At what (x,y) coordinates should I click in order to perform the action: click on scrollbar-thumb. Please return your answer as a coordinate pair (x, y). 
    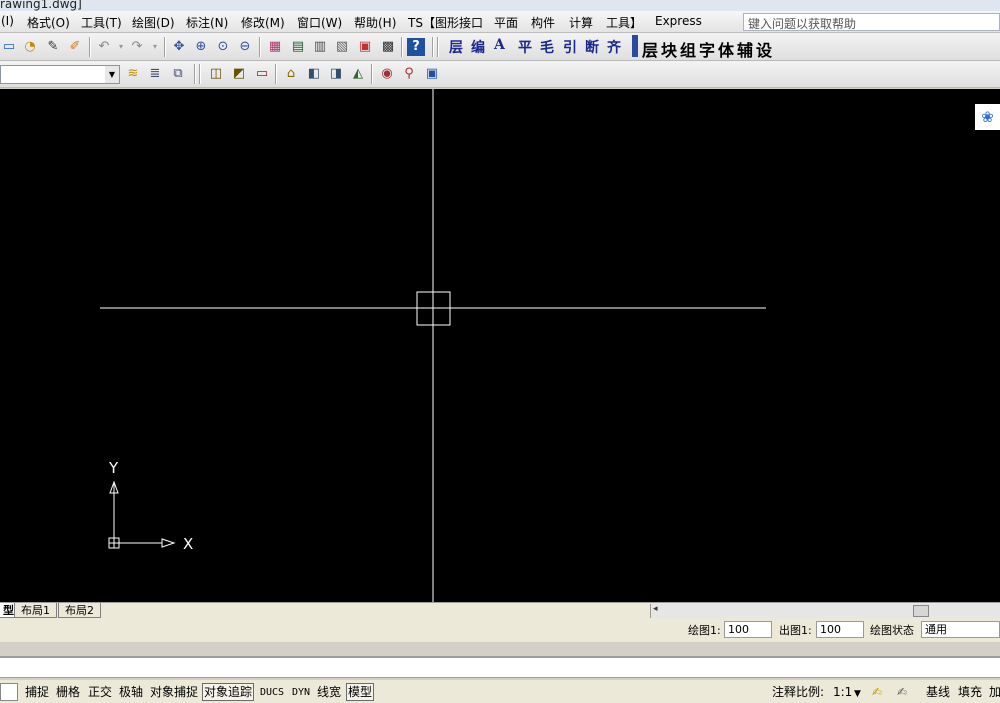
    Looking at the image, I should click on (921, 611).